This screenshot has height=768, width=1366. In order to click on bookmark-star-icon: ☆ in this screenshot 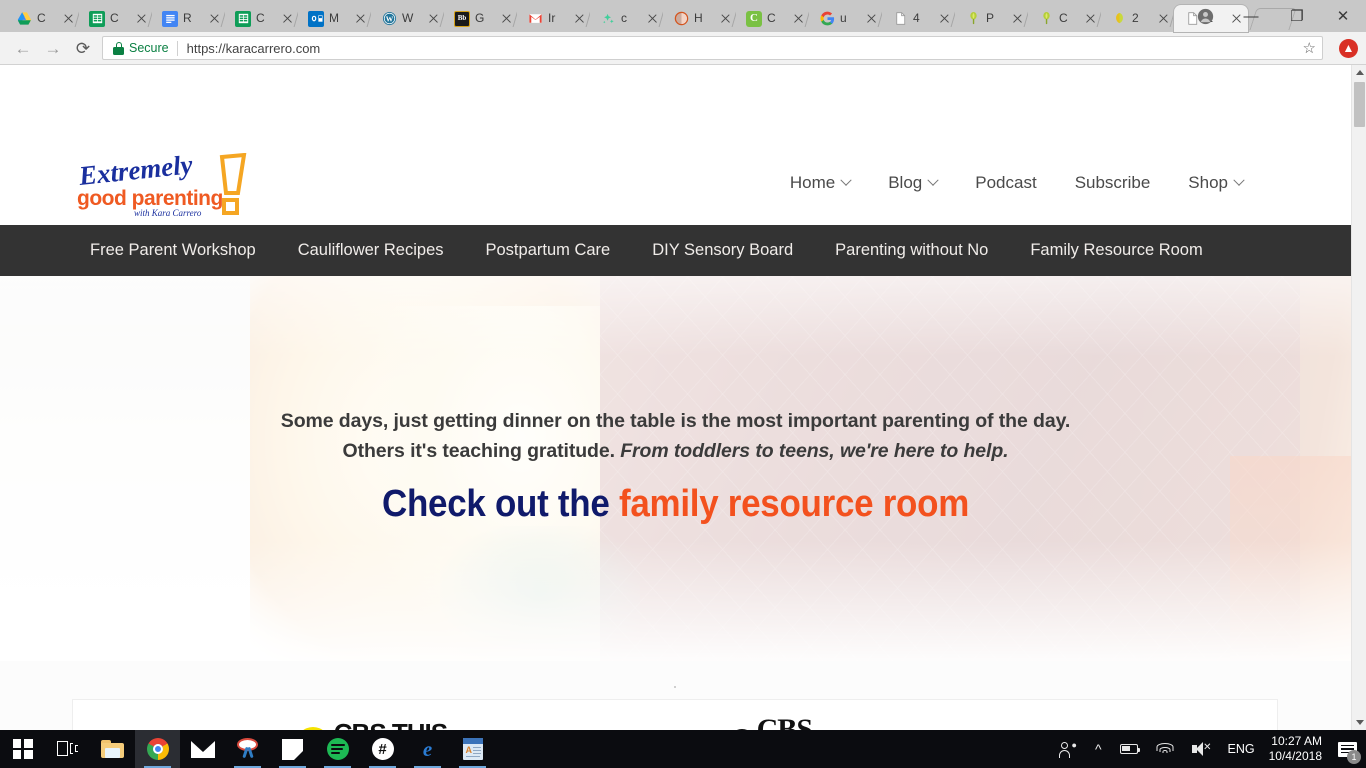, I will do `click(1309, 48)`.